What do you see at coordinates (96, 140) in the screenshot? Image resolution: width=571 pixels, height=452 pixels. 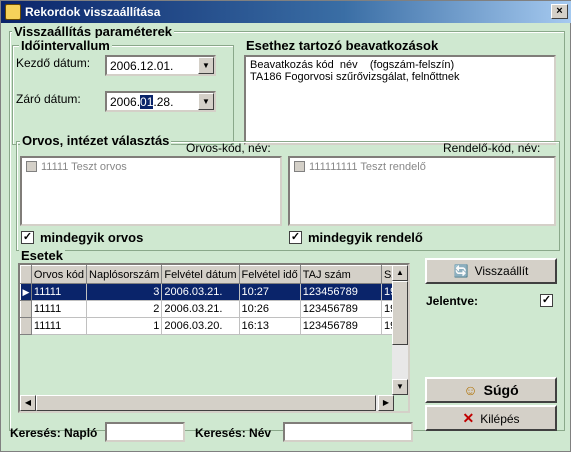 I see `doctor-group-label: Orvos, intézet választás` at bounding box center [96, 140].